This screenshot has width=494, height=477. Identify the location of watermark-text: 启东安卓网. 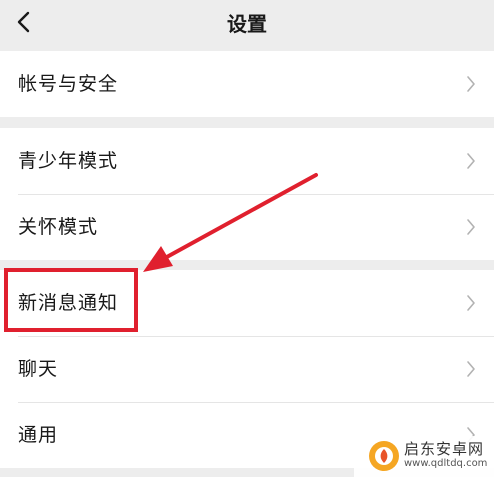
(444, 449).